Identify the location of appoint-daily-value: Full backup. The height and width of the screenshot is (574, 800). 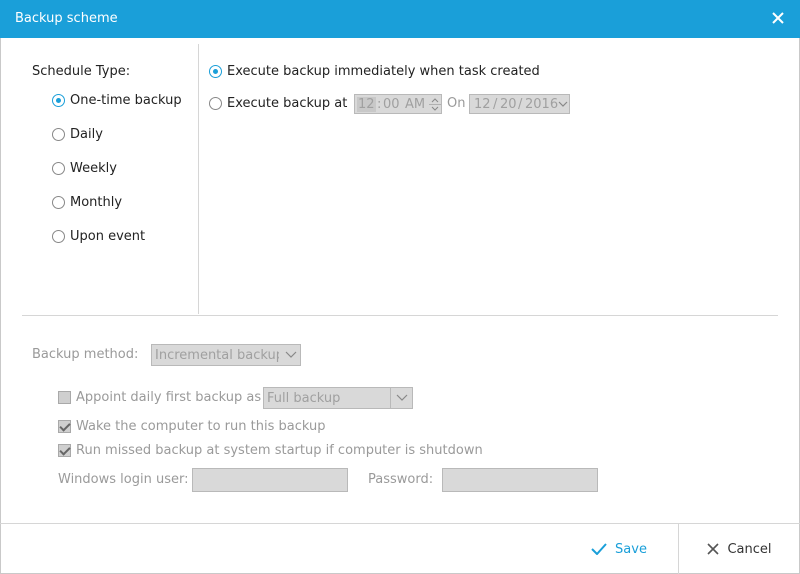
(304, 398).